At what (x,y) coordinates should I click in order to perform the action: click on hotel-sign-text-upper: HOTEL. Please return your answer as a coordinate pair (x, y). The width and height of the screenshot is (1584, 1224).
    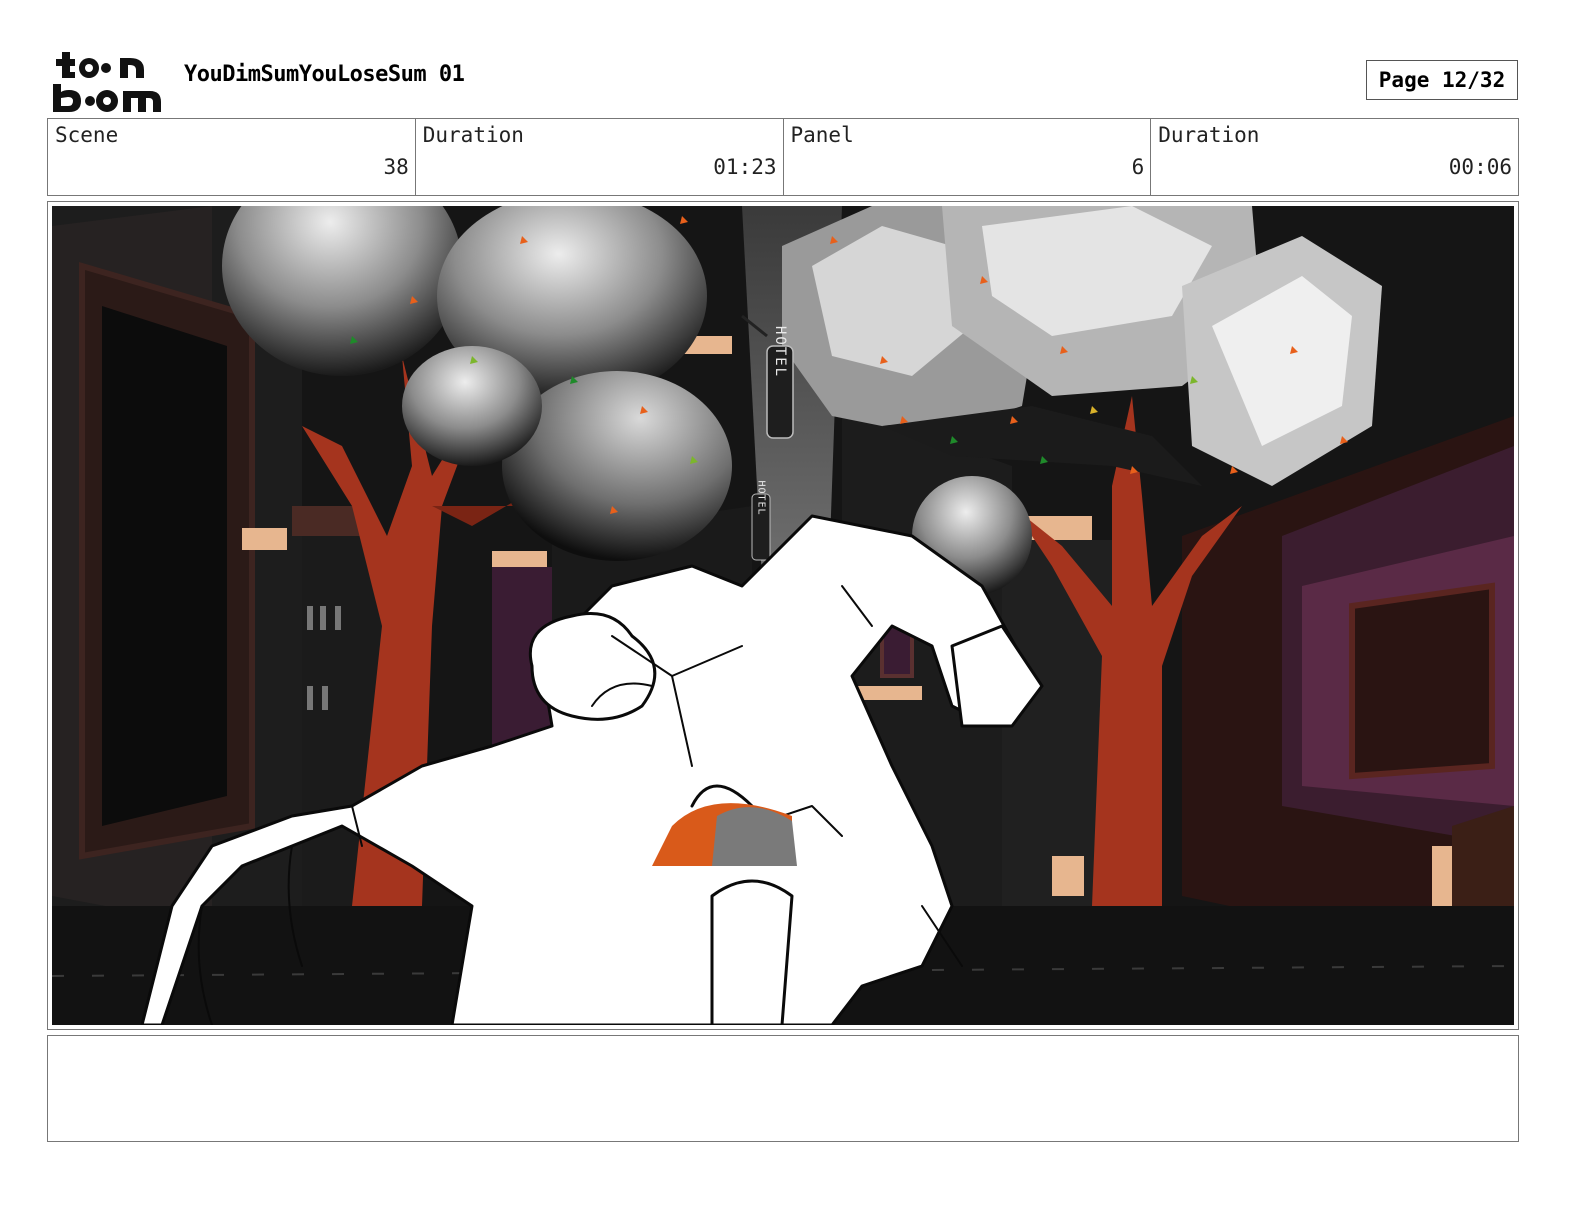
    Looking at the image, I should click on (780, 352).